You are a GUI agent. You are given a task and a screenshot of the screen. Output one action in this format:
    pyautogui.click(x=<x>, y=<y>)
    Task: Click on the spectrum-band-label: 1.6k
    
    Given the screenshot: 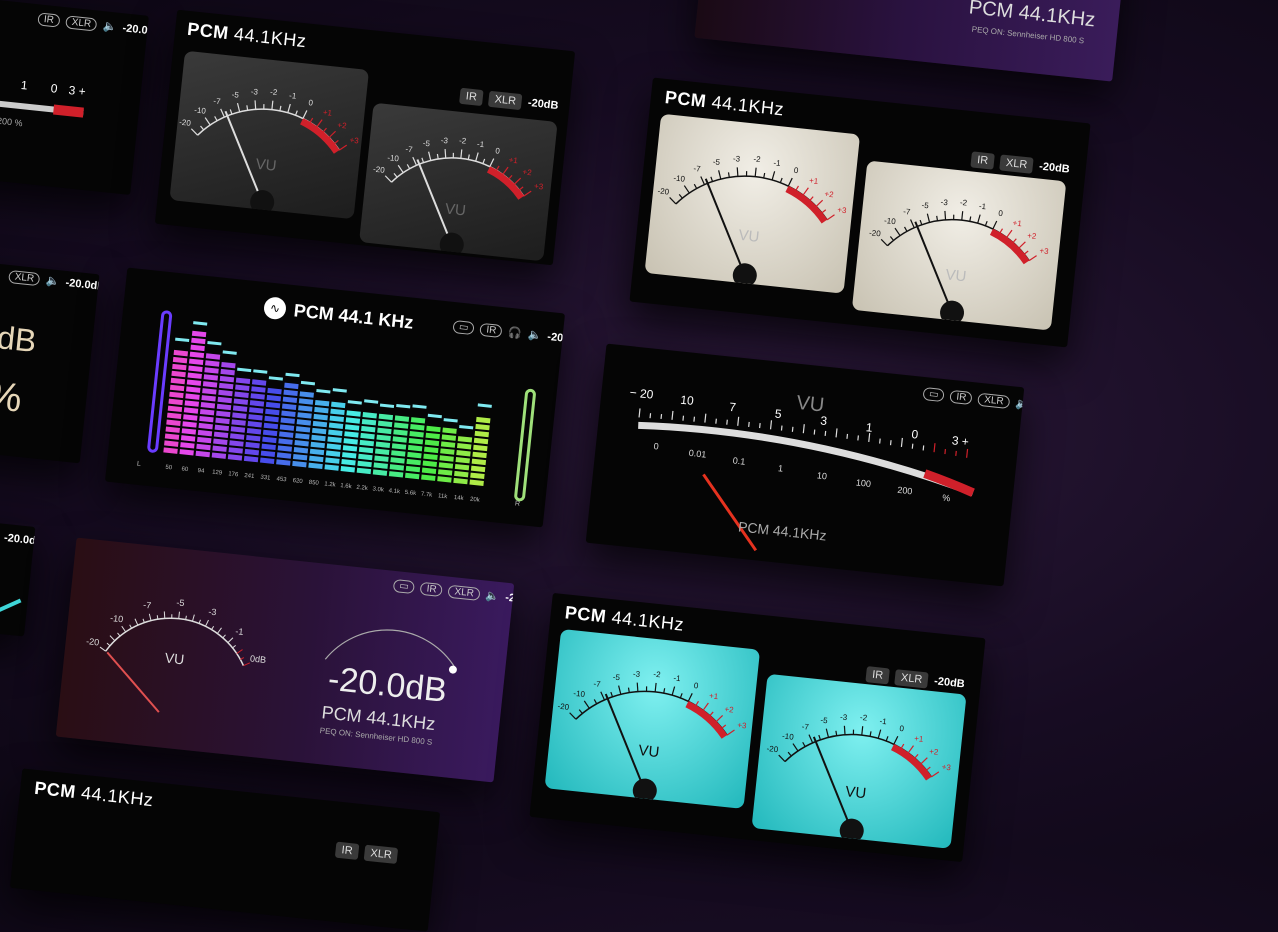 What is the action you would take?
    pyautogui.click(x=346, y=486)
    